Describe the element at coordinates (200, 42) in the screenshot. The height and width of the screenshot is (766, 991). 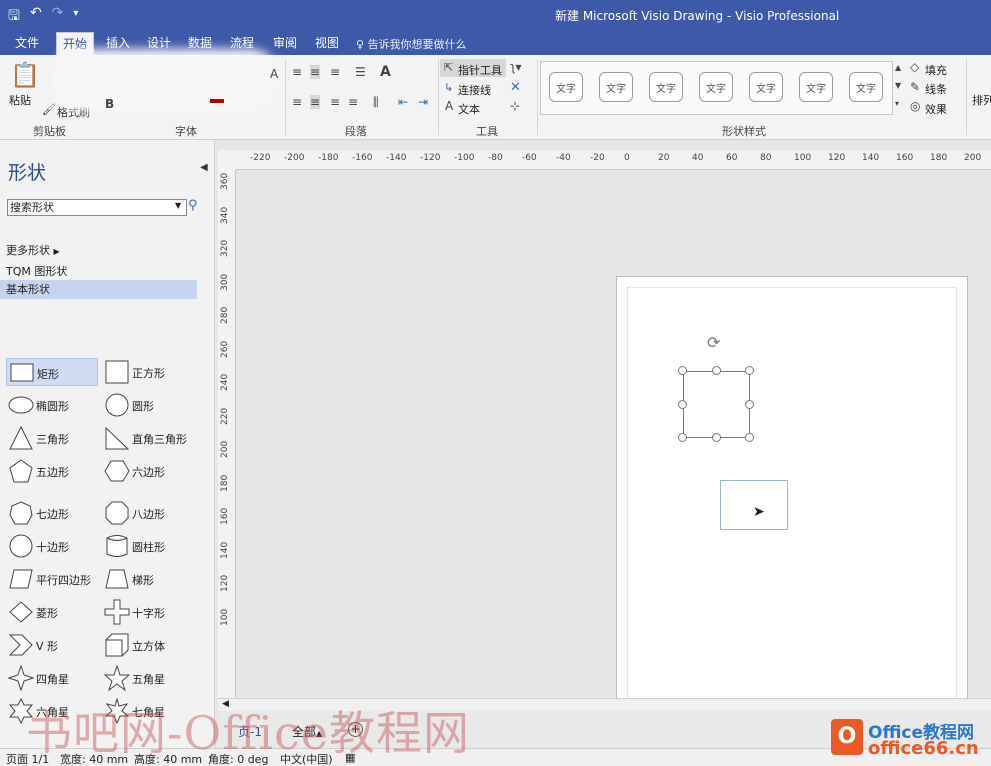
I see `tab-data: 数据` at that location.